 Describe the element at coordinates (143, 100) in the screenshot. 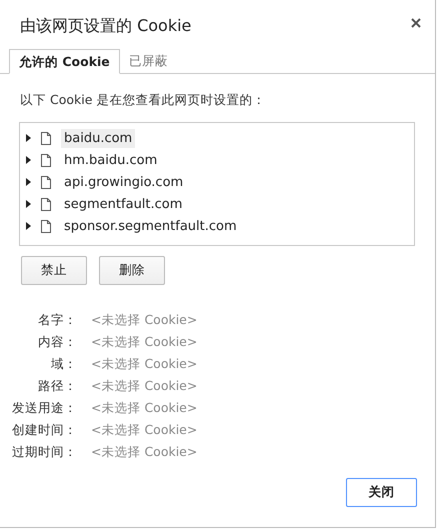

I see `intro-text: 以下 Cookie 是在您查看此网页时设置的：` at that location.